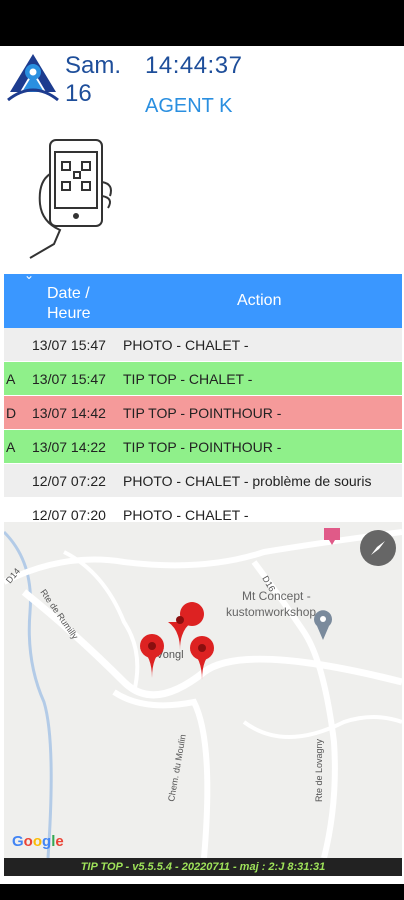 This screenshot has height=900, width=404. I want to click on table-header: ⌄ Date / Heure Action, so click(203, 301).